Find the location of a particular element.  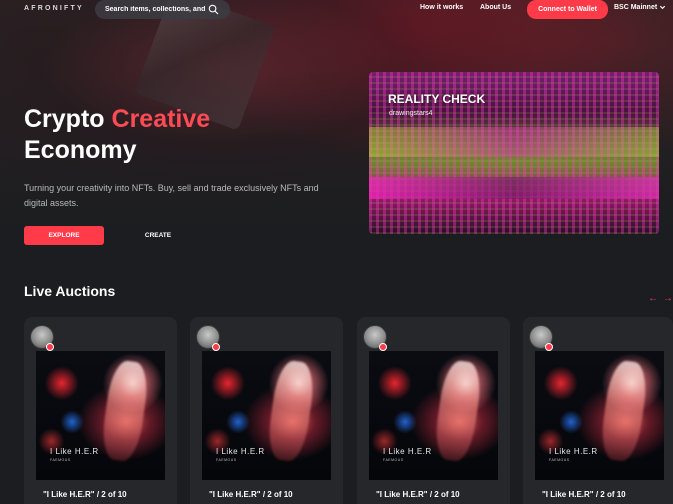

search-icon is located at coordinates (213, 9).